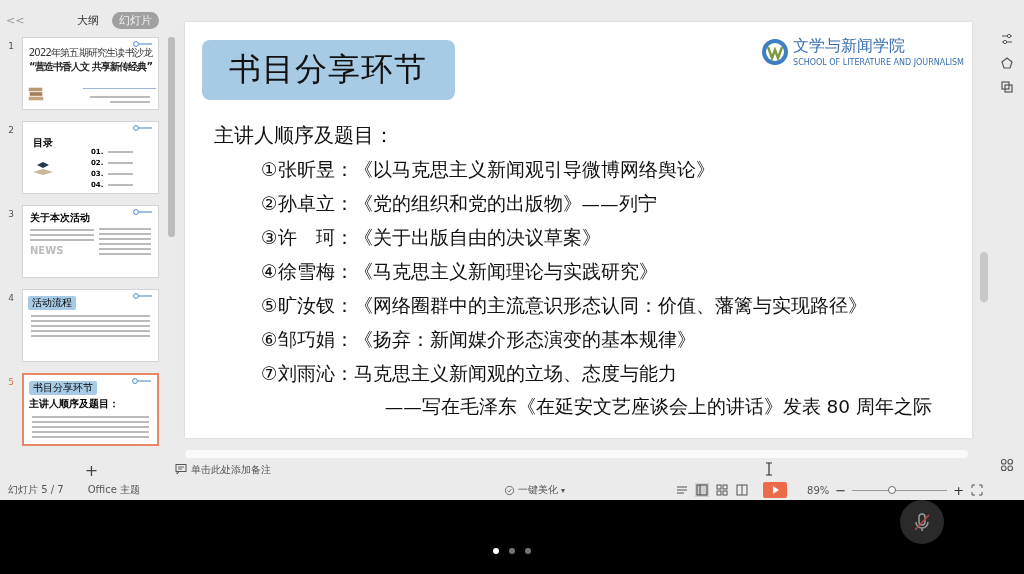  What do you see at coordinates (959, 490) in the screenshot?
I see `zoom-in-button: +` at bounding box center [959, 490].